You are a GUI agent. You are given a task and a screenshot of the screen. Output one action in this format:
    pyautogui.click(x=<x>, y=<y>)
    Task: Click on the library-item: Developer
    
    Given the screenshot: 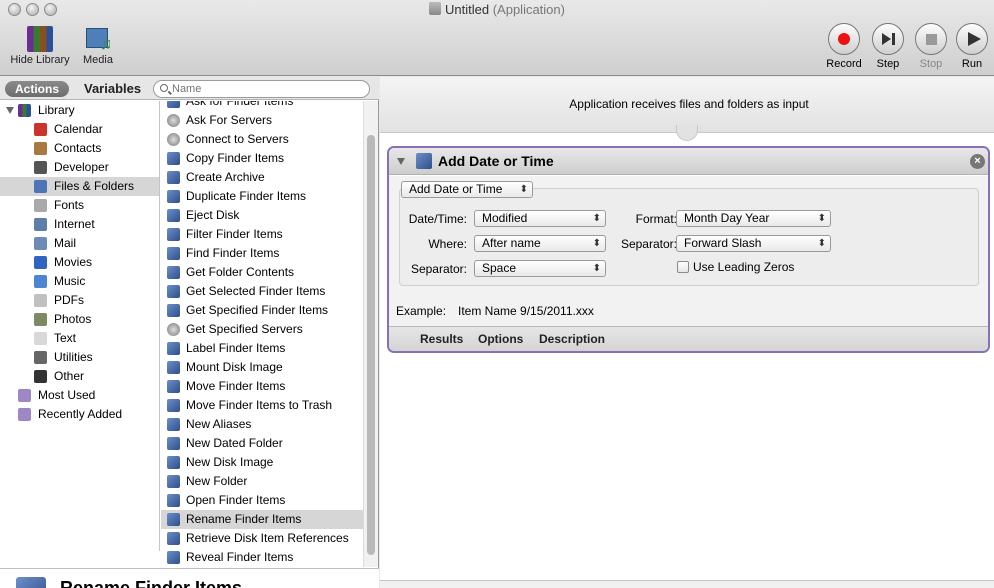 What is the action you would take?
    pyautogui.click(x=79, y=167)
    